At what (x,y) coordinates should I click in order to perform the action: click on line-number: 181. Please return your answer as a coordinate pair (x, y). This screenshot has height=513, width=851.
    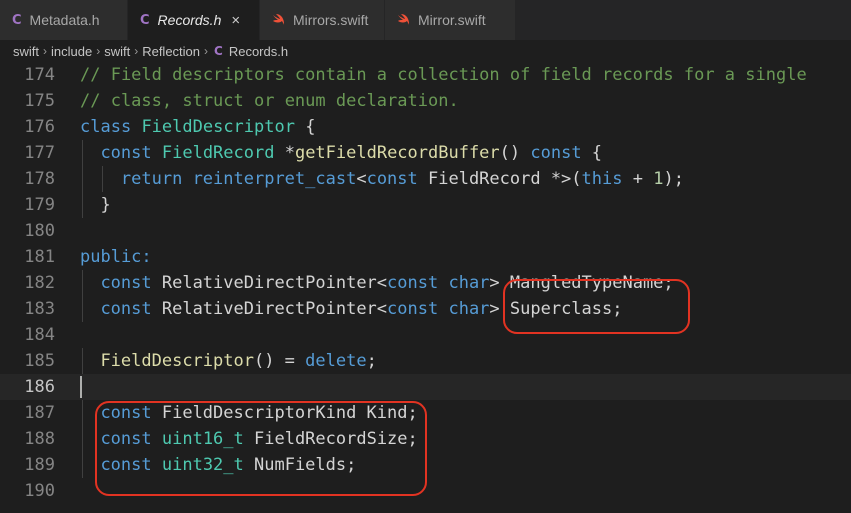
    Looking at the image, I should click on (39, 257).